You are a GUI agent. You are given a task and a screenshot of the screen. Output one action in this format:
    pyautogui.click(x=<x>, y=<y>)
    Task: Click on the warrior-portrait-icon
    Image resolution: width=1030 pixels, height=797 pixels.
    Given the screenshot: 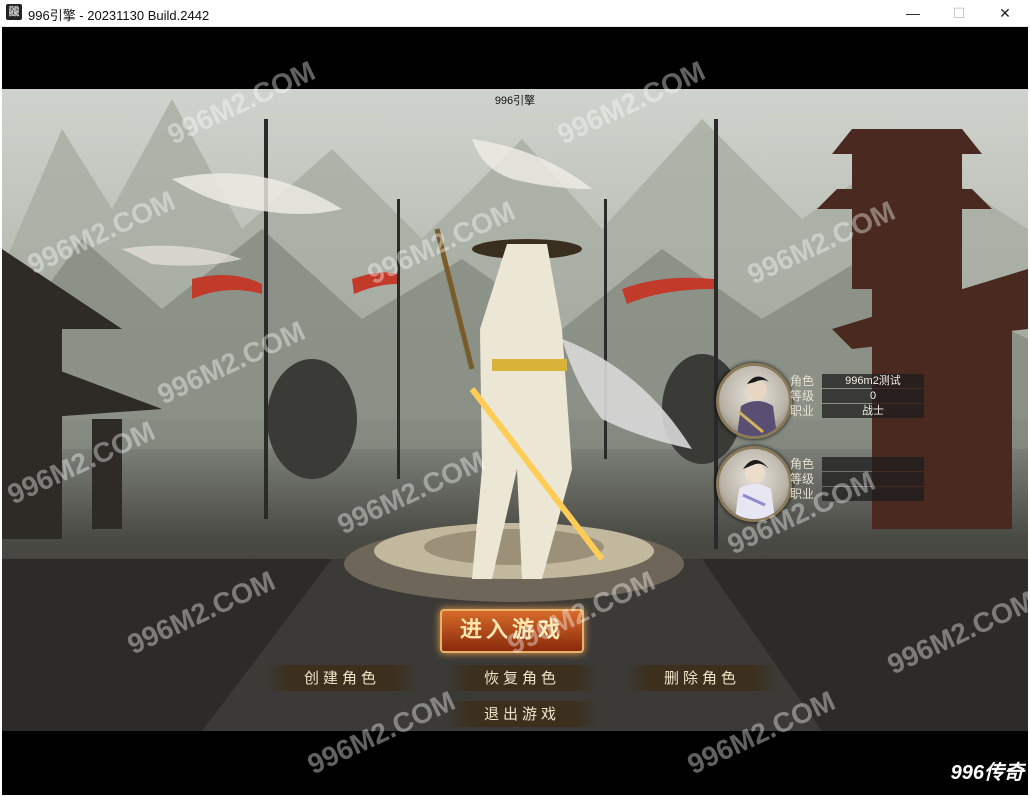 What is the action you would take?
    pyautogui.click(x=757, y=406)
    